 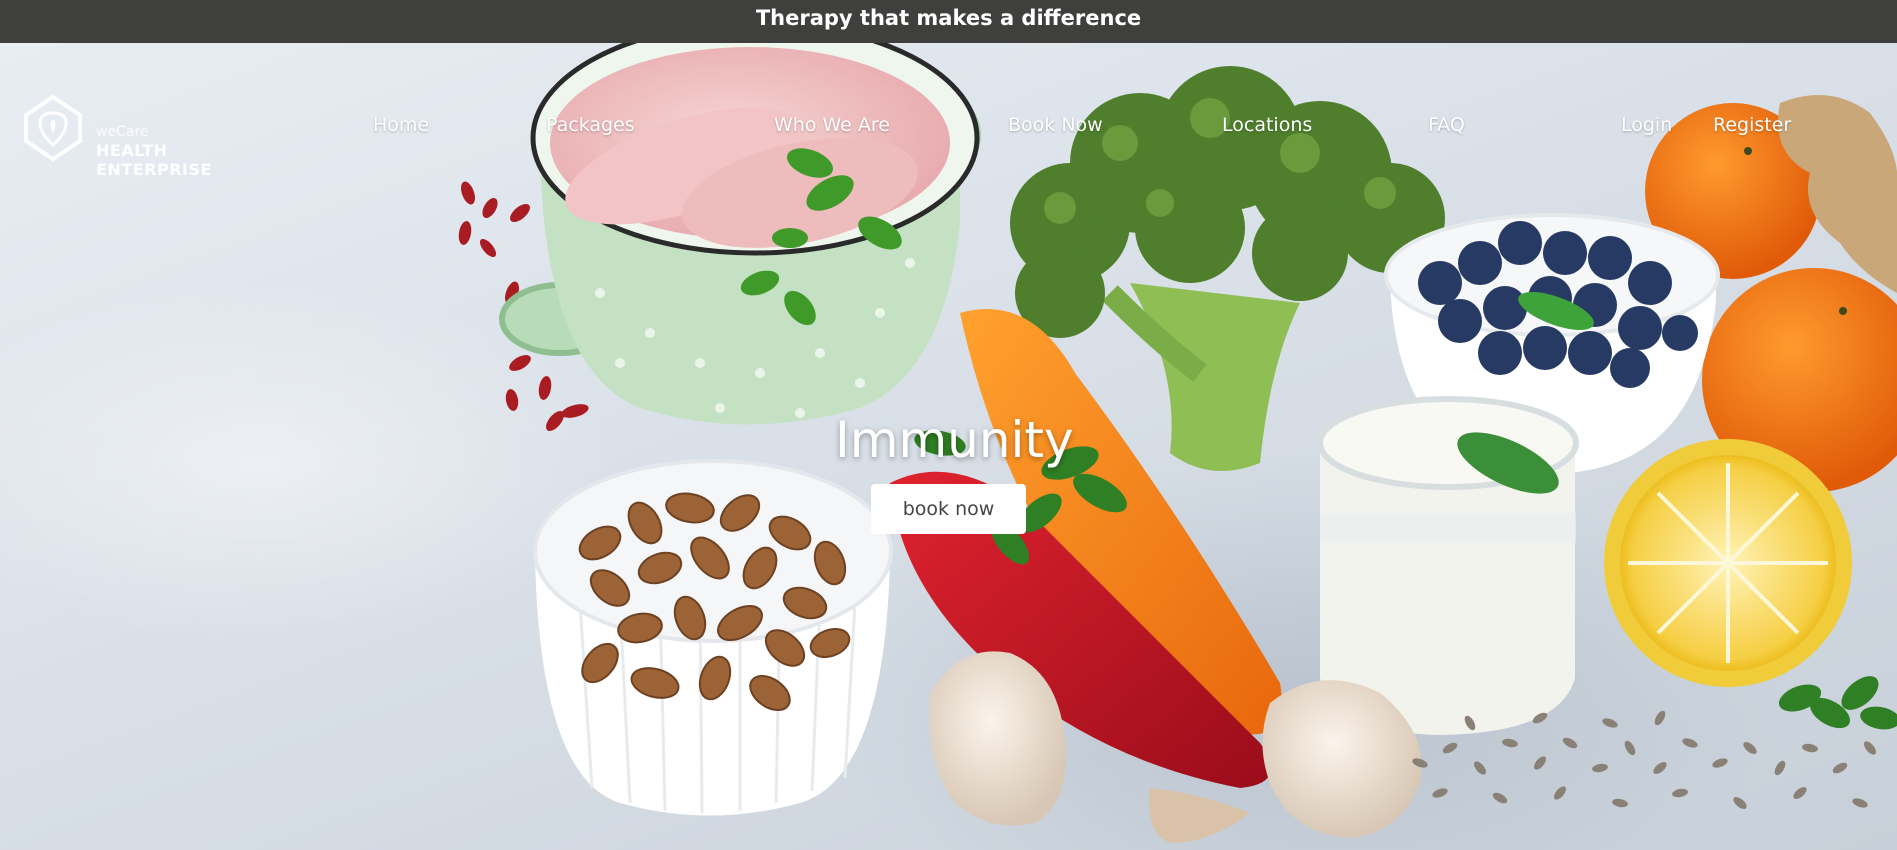 I want to click on nav-book-now: Book Now, so click(x=1055, y=125).